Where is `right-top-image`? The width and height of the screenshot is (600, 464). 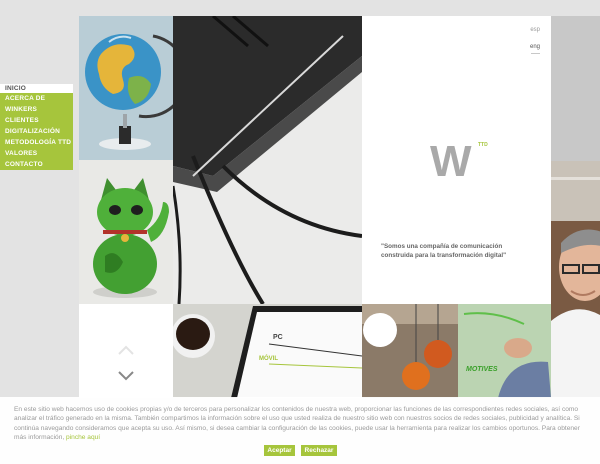
right-top-image is located at coordinates (575, 88).